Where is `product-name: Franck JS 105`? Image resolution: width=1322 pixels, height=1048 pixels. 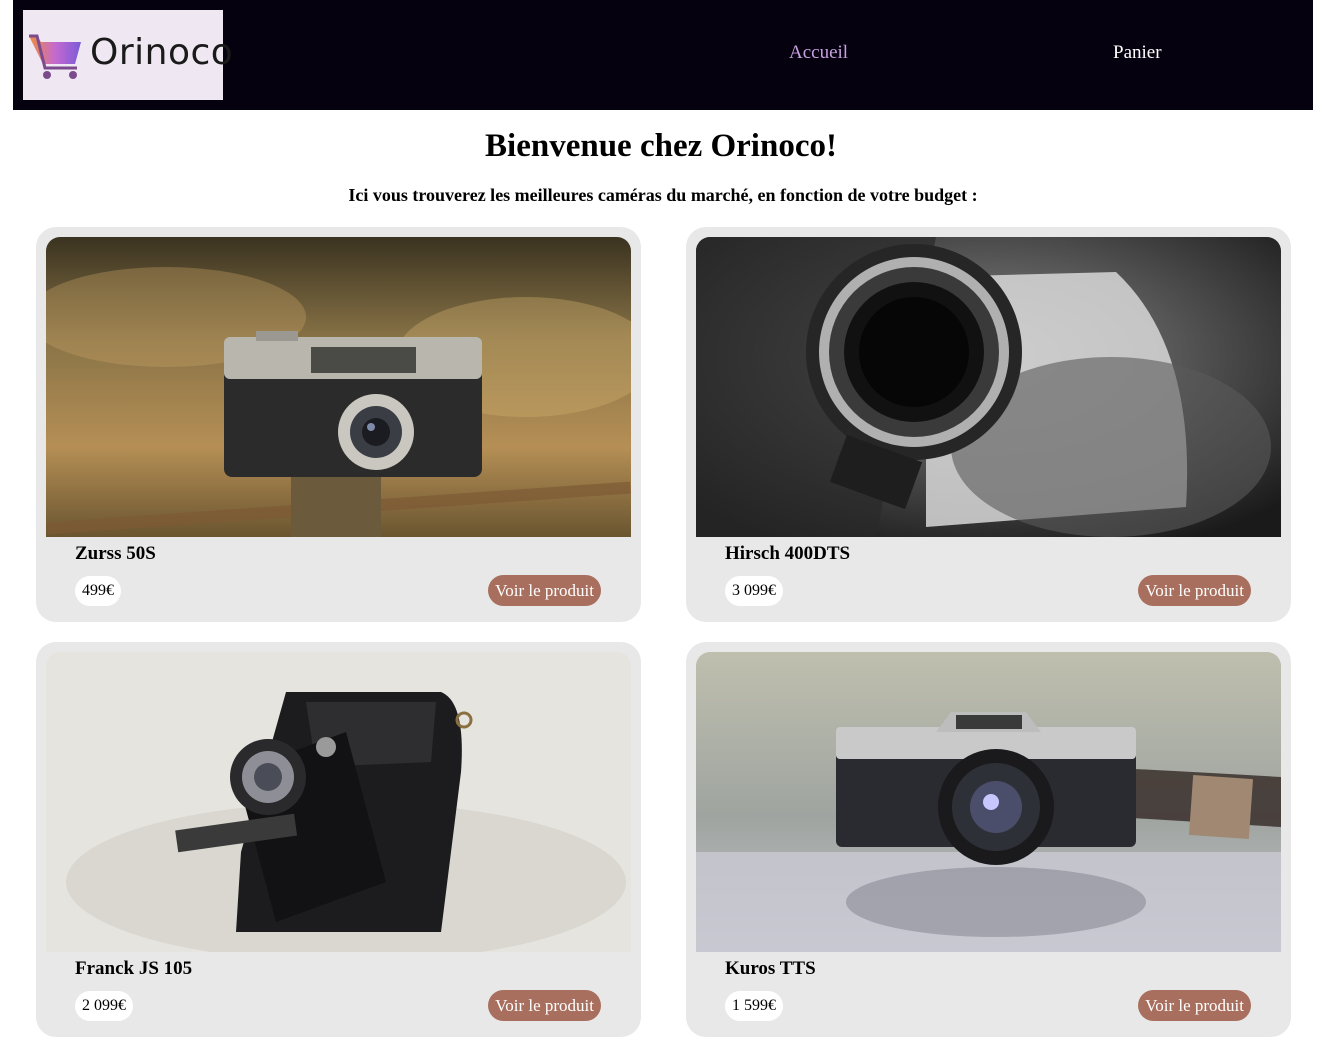 product-name: Franck JS 105 is located at coordinates (134, 968).